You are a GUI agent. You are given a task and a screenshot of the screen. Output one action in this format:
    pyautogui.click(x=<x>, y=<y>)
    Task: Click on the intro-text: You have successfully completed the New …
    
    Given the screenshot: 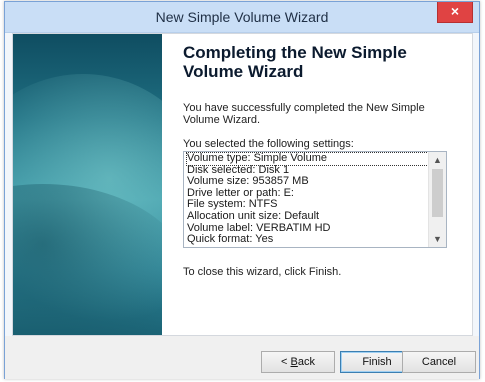 What is the action you would take?
    pyautogui.click(x=304, y=114)
    